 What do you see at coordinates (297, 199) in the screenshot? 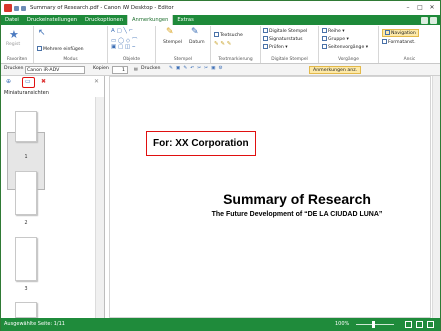
I see `document-title: Summary of Research` at bounding box center [297, 199].